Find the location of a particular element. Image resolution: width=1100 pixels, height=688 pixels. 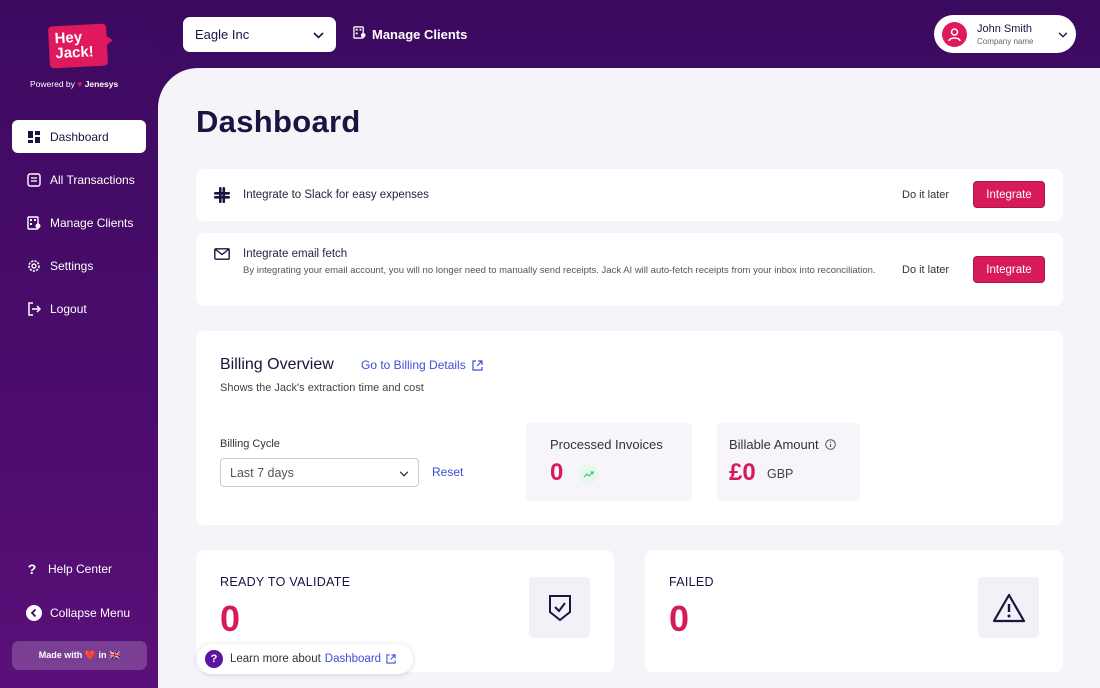

sidebar-item-logout: Logout is located at coordinates (79, 308).